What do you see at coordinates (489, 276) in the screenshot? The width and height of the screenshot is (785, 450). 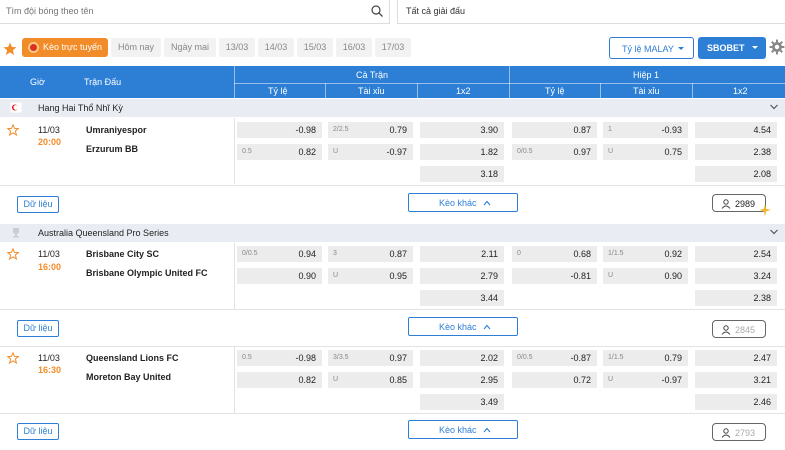 I see `odds-value: 2.79` at bounding box center [489, 276].